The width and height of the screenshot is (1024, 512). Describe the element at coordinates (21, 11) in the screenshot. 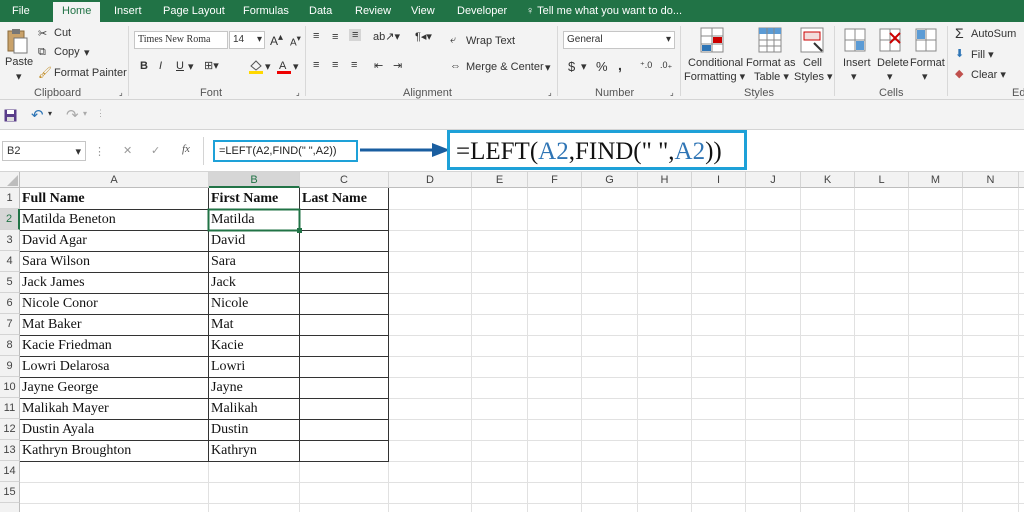

I see `tab-file: File` at that location.